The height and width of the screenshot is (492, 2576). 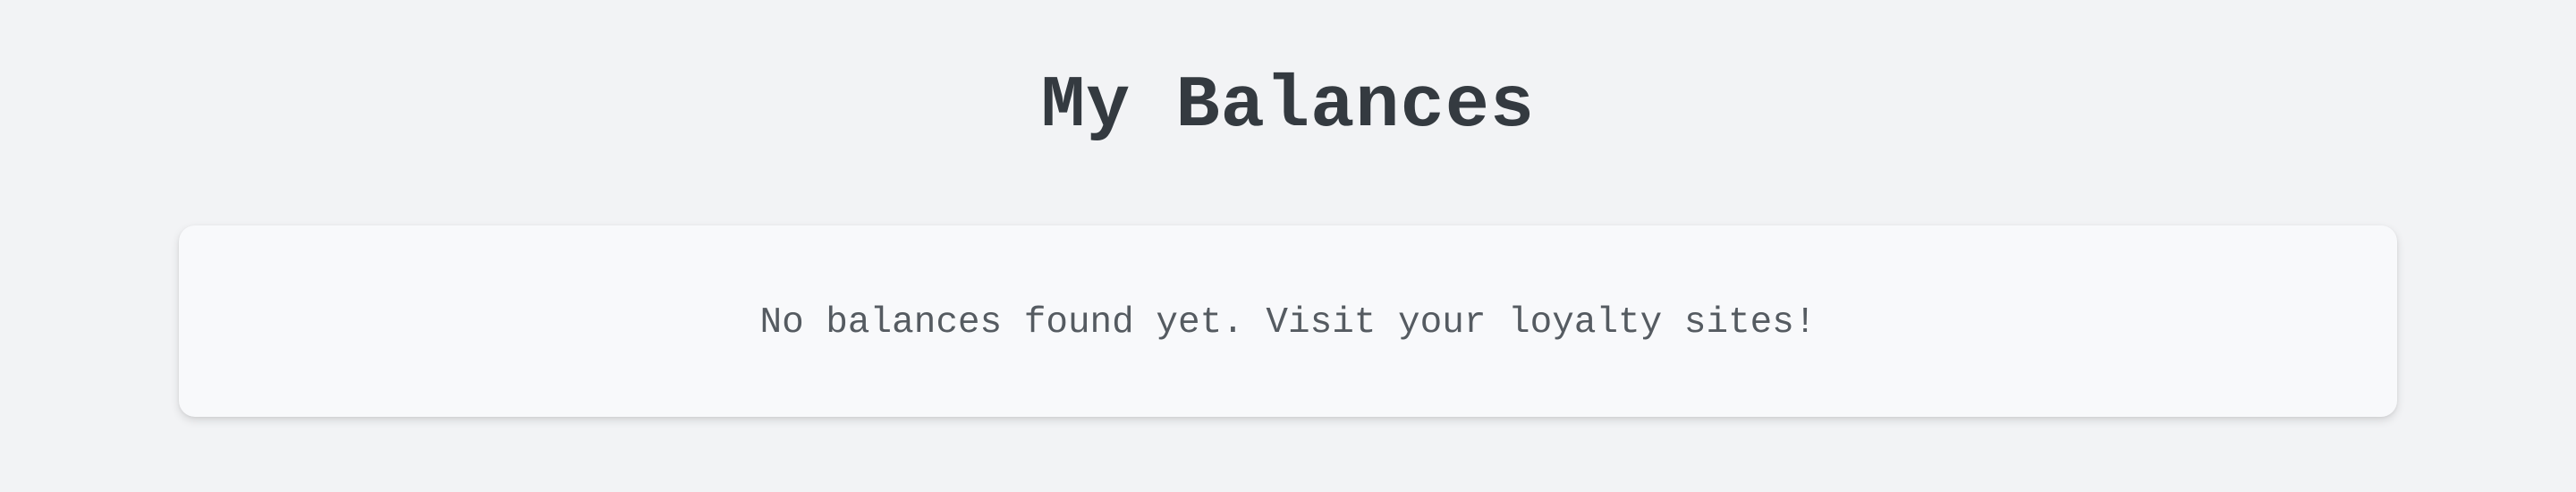 What do you see at coordinates (1288, 106) in the screenshot?
I see `page-title: My Balances` at bounding box center [1288, 106].